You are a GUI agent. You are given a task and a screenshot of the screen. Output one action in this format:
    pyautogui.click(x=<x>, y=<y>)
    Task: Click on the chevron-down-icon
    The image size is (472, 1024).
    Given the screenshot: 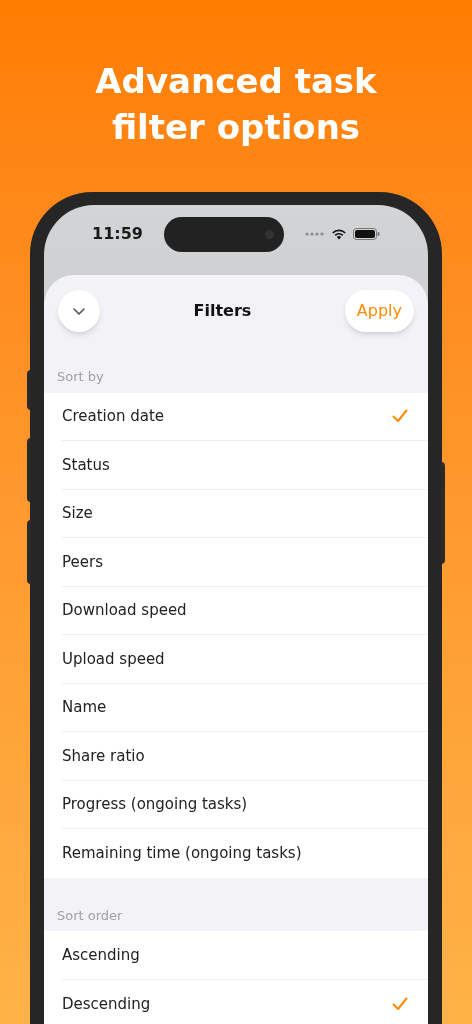 What is the action you would take?
    pyautogui.click(x=79, y=311)
    